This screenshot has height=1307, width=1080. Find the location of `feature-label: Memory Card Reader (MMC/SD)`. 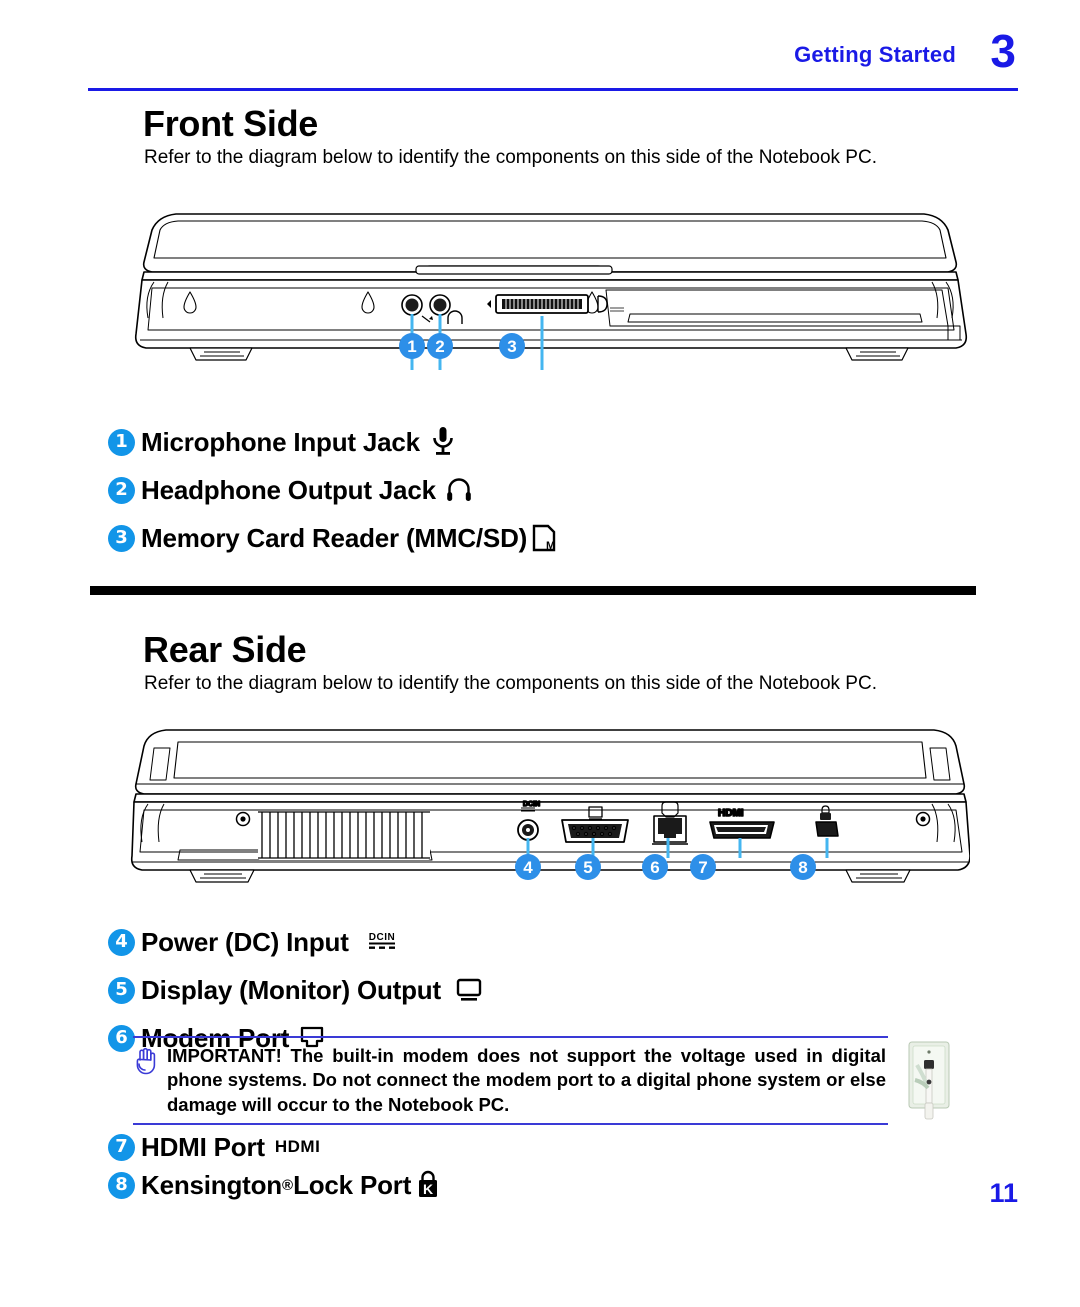

feature-label: Memory Card Reader (MMC/SD) is located at coordinates (334, 537).